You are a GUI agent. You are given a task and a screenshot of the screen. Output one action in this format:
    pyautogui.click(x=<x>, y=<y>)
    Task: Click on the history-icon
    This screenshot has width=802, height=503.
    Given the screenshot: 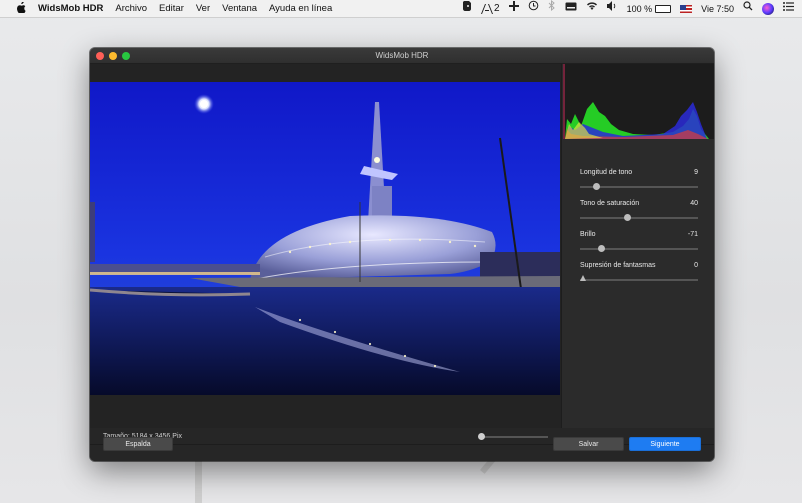 What is the action you would take?
    pyautogui.click(x=533, y=9)
    